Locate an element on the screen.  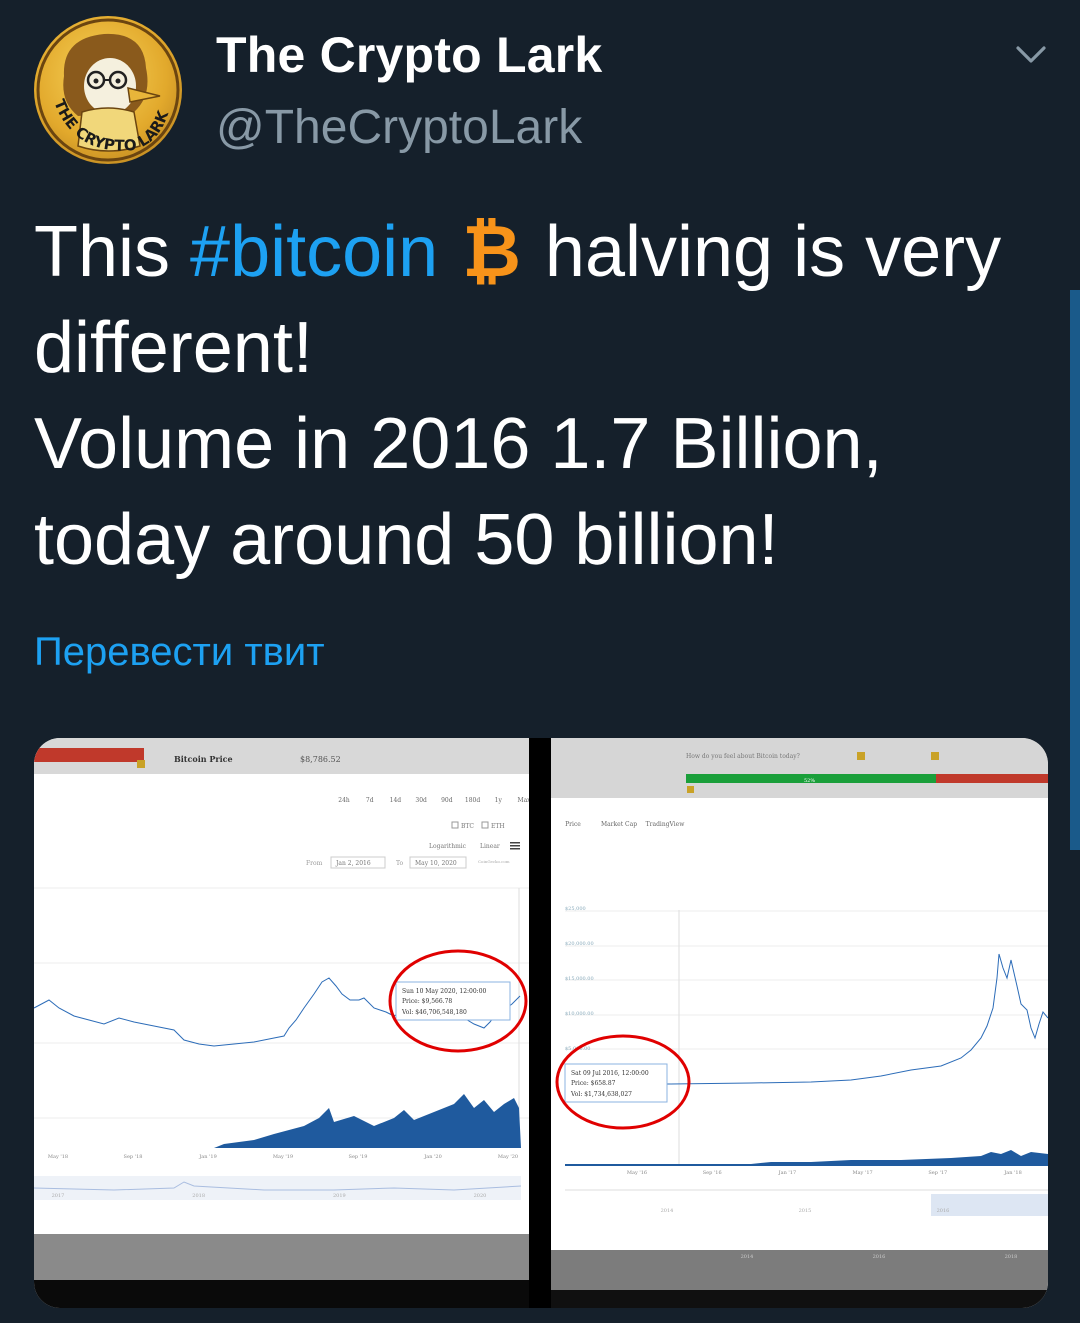
hashtag-link: #bitcoin is located at coordinates (314, 252).